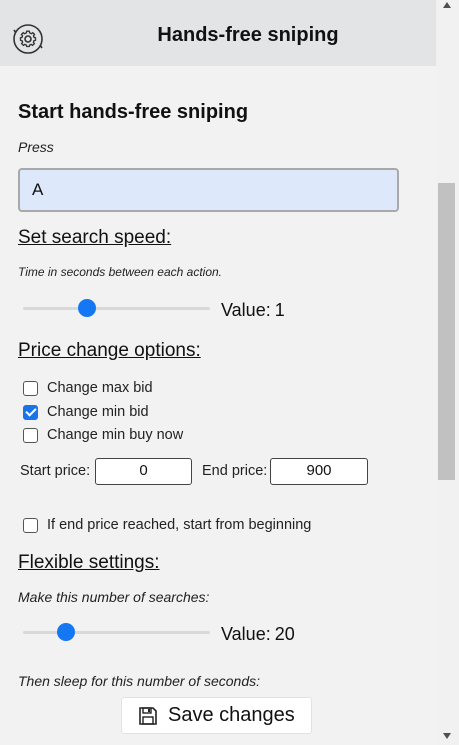  Describe the element at coordinates (98, 412) in the screenshot. I see `change-min-bid-label: Change min bid` at that location.